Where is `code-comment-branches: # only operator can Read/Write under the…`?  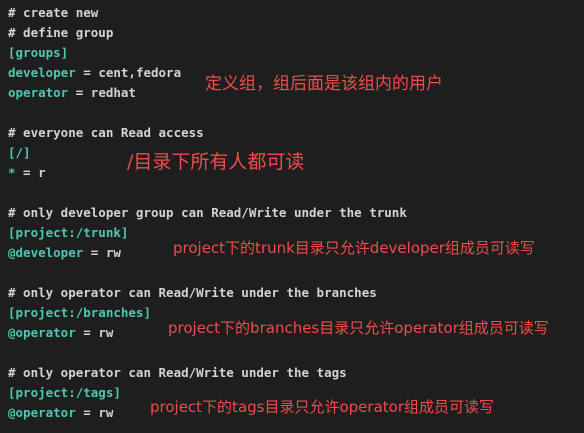
code-comment-branches: # only operator can Read/Write under the… is located at coordinates (192, 292).